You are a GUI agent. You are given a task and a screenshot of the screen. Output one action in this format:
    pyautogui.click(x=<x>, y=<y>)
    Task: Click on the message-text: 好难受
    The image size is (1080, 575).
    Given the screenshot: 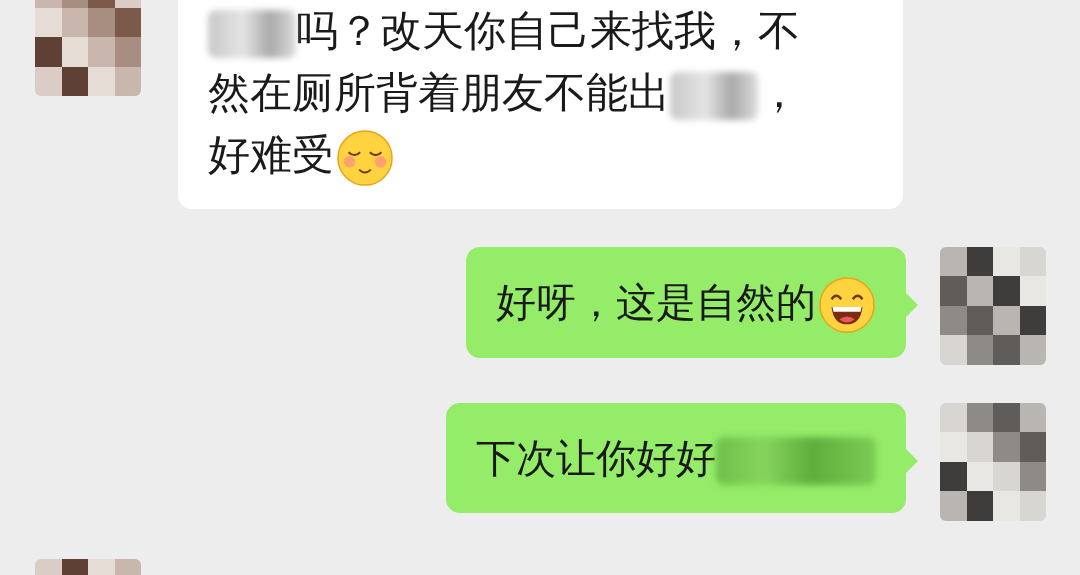 What is the action you would take?
    pyautogui.click(x=271, y=154)
    